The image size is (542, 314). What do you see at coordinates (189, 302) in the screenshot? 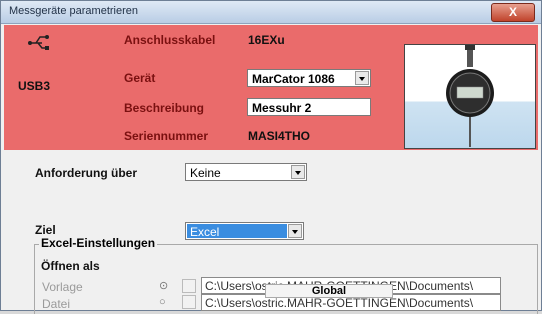
I see `file-browse-button` at bounding box center [189, 302].